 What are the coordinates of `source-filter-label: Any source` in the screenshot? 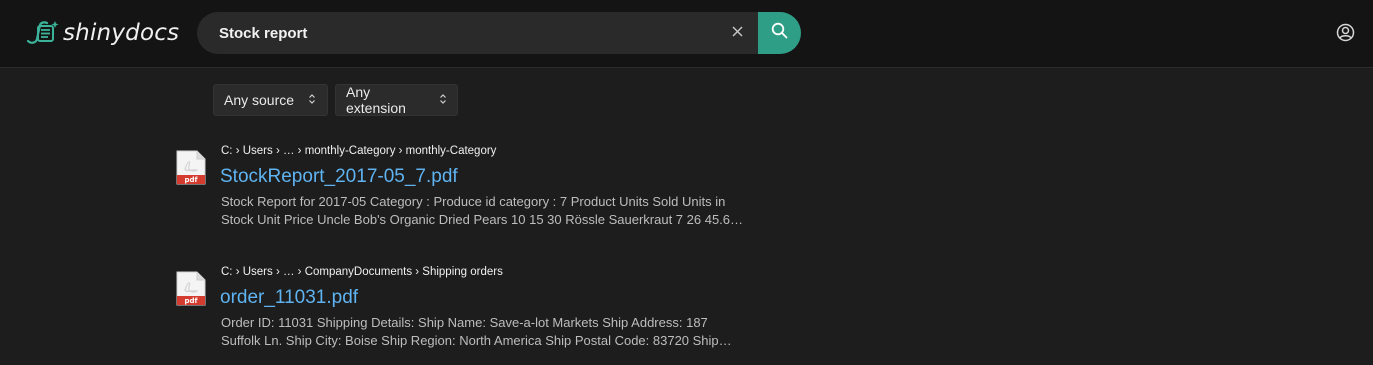 It's located at (259, 100).